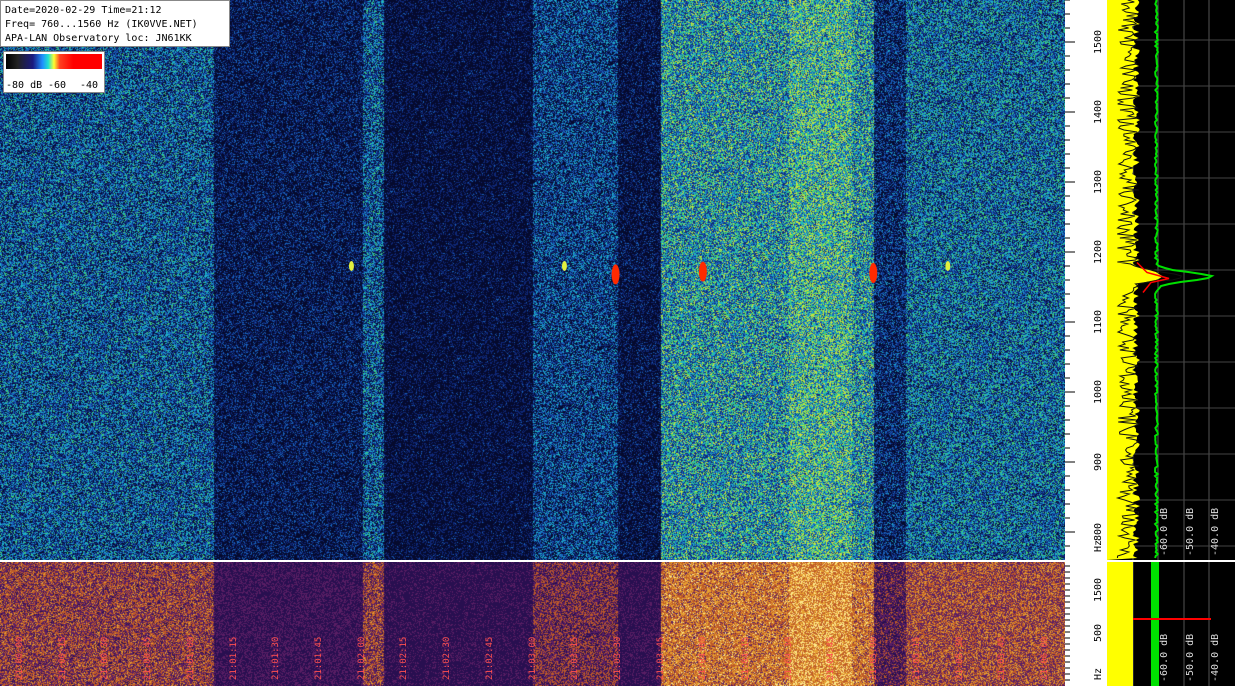  What do you see at coordinates (62, 658) in the screenshot?
I see `time-label-1: 21:00:15` at bounding box center [62, 658].